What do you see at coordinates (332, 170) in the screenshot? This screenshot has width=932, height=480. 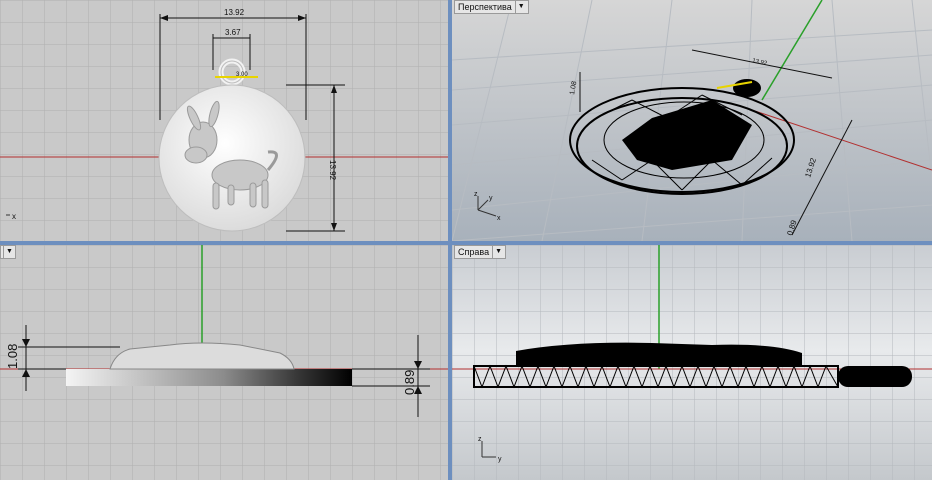 I see `dim-height: 13.92` at bounding box center [332, 170].